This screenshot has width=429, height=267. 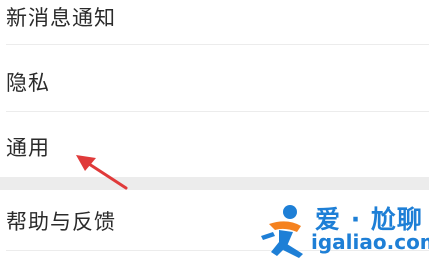 What do you see at coordinates (342, 229) in the screenshot?
I see `watermark: 爱 · 尬聊 igaliao.com` at bounding box center [342, 229].